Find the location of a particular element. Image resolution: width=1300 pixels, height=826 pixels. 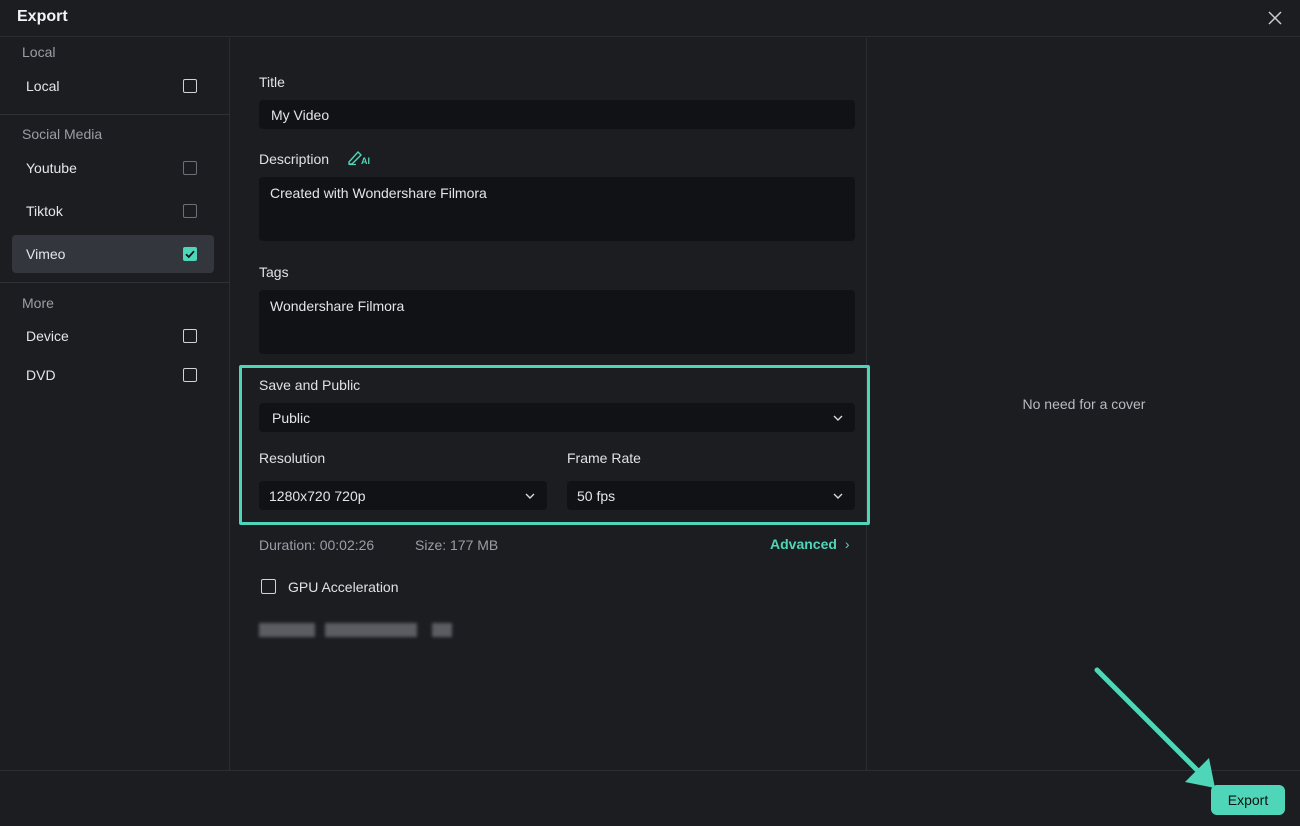

annotation-arrow is located at coordinates (1154, 727).